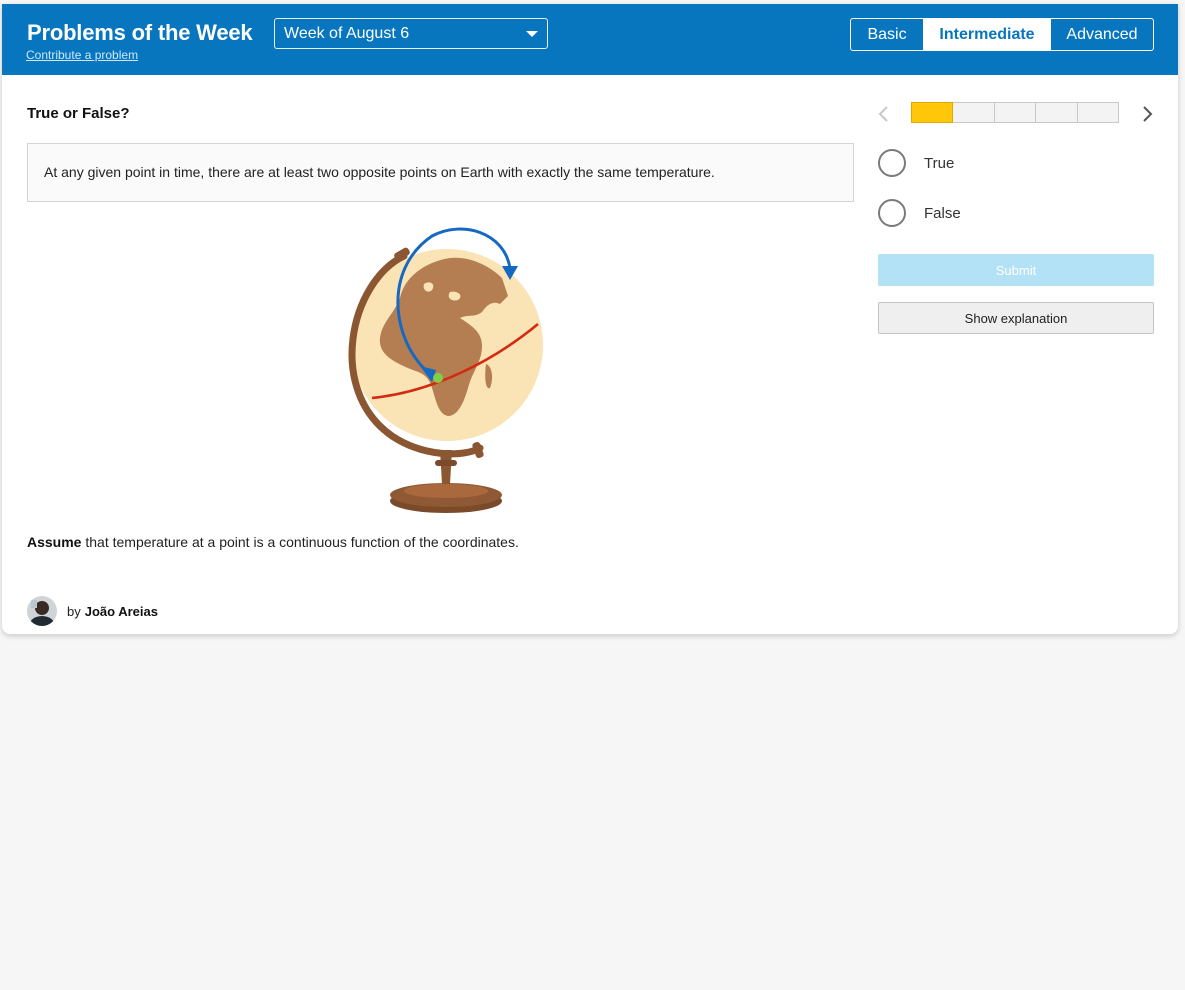 This screenshot has width=1185, height=990. Describe the element at coordinates (54, 542) in the screenshot. I see `assumption-bold: Assume` at that location.